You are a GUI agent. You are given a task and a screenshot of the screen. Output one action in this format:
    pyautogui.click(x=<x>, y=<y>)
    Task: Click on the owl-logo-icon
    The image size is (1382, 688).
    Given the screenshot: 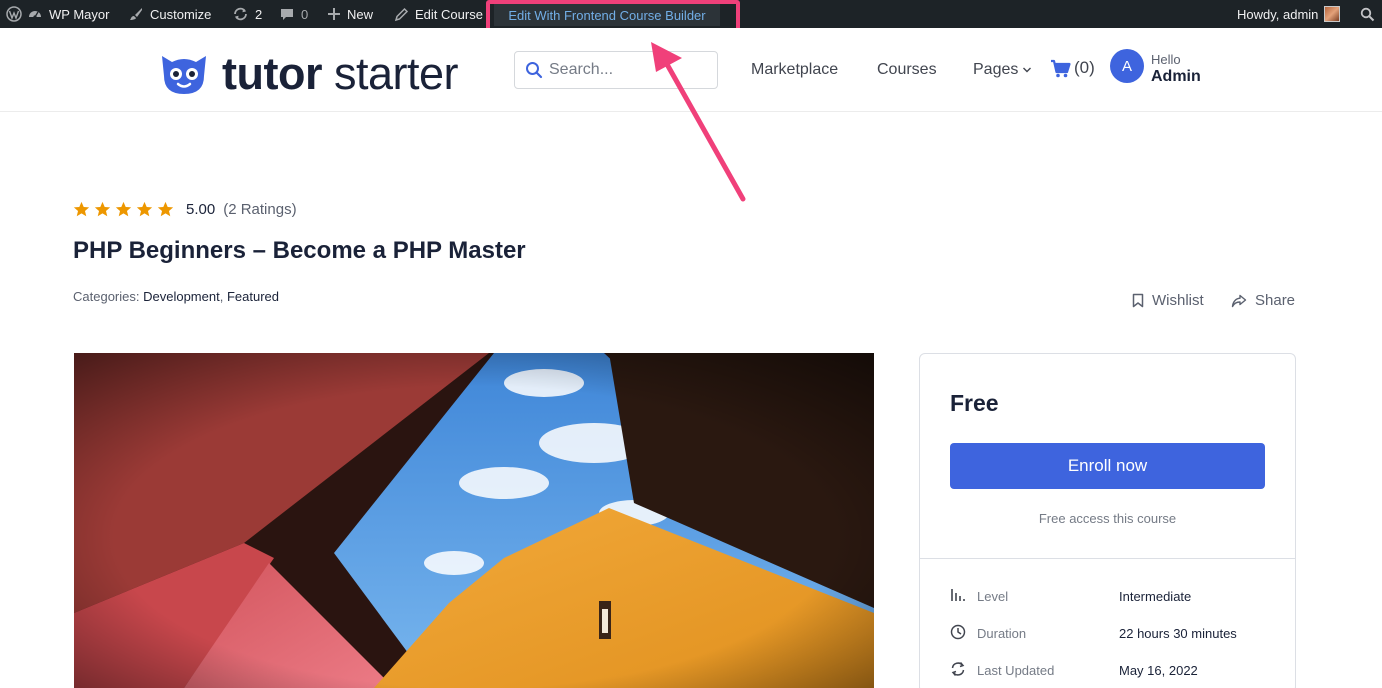 What is the action you would take?
    pyautogui.click(x=184, y=75)
    